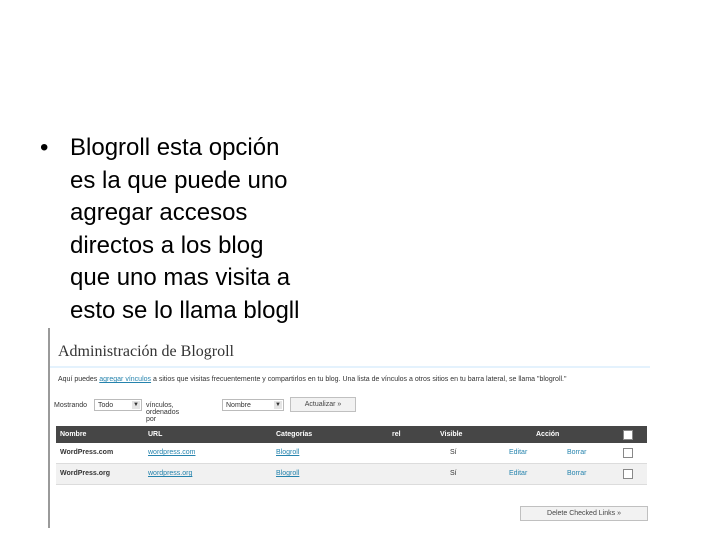 The height and width of the screenshot is (540, 720). What do you see at coordinates (171, 452) in the screenshot?
I see `link-url: wordpress.com` at bounding box center [171, 452].